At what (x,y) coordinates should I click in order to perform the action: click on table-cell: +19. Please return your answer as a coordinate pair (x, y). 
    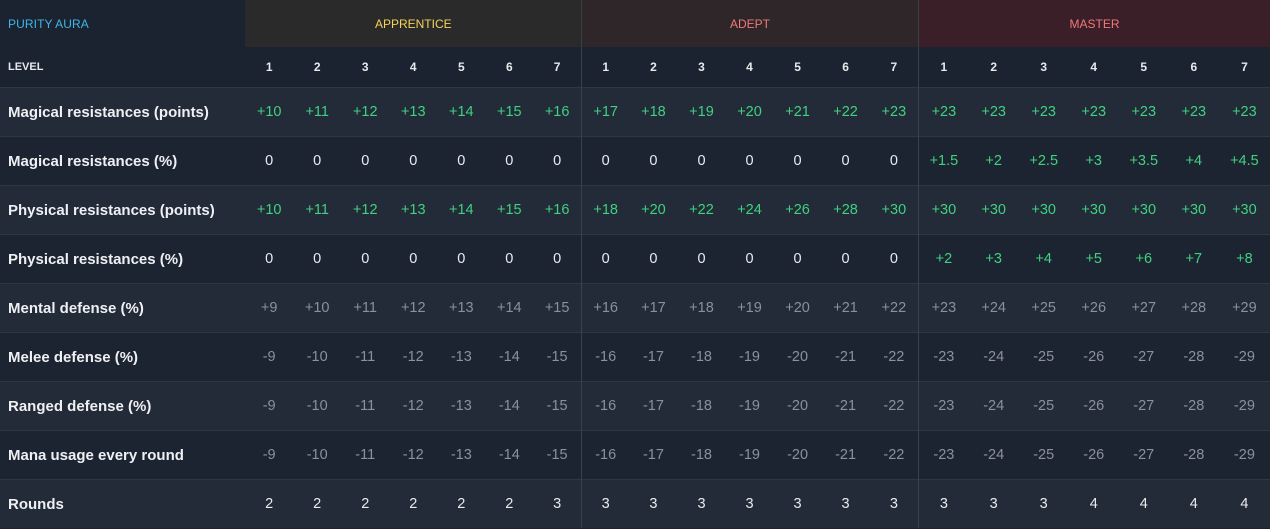
    Looking at the image, I should click on (701, 112).